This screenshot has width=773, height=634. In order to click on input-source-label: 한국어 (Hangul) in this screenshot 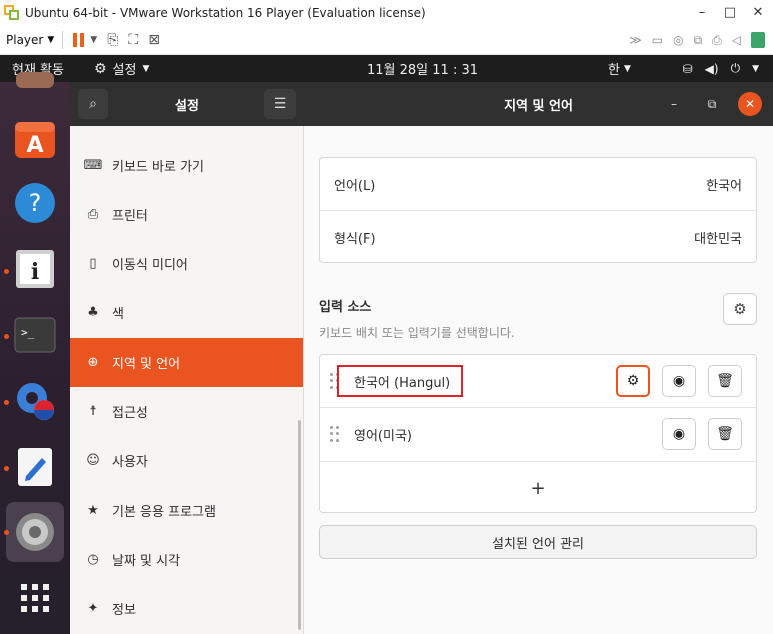, I will do `click(402, 383)`.